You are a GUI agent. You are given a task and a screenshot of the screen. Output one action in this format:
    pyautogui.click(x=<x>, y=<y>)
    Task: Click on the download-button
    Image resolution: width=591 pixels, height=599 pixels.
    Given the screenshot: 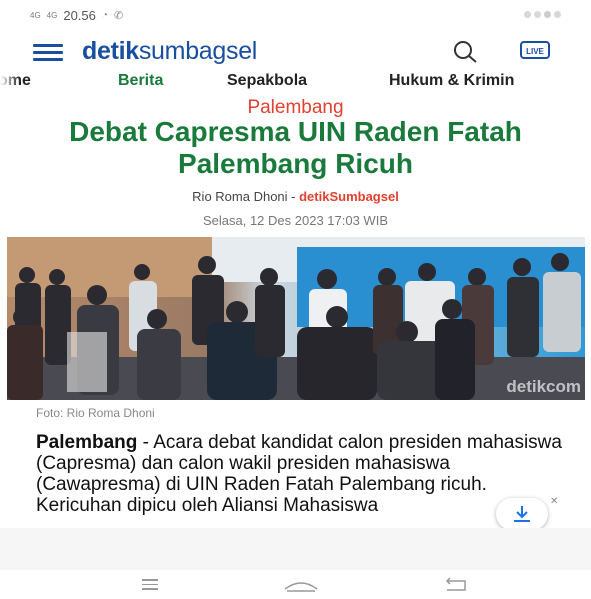 What is the action you would take?
    pyautogui.click(x=522, y=514)
    